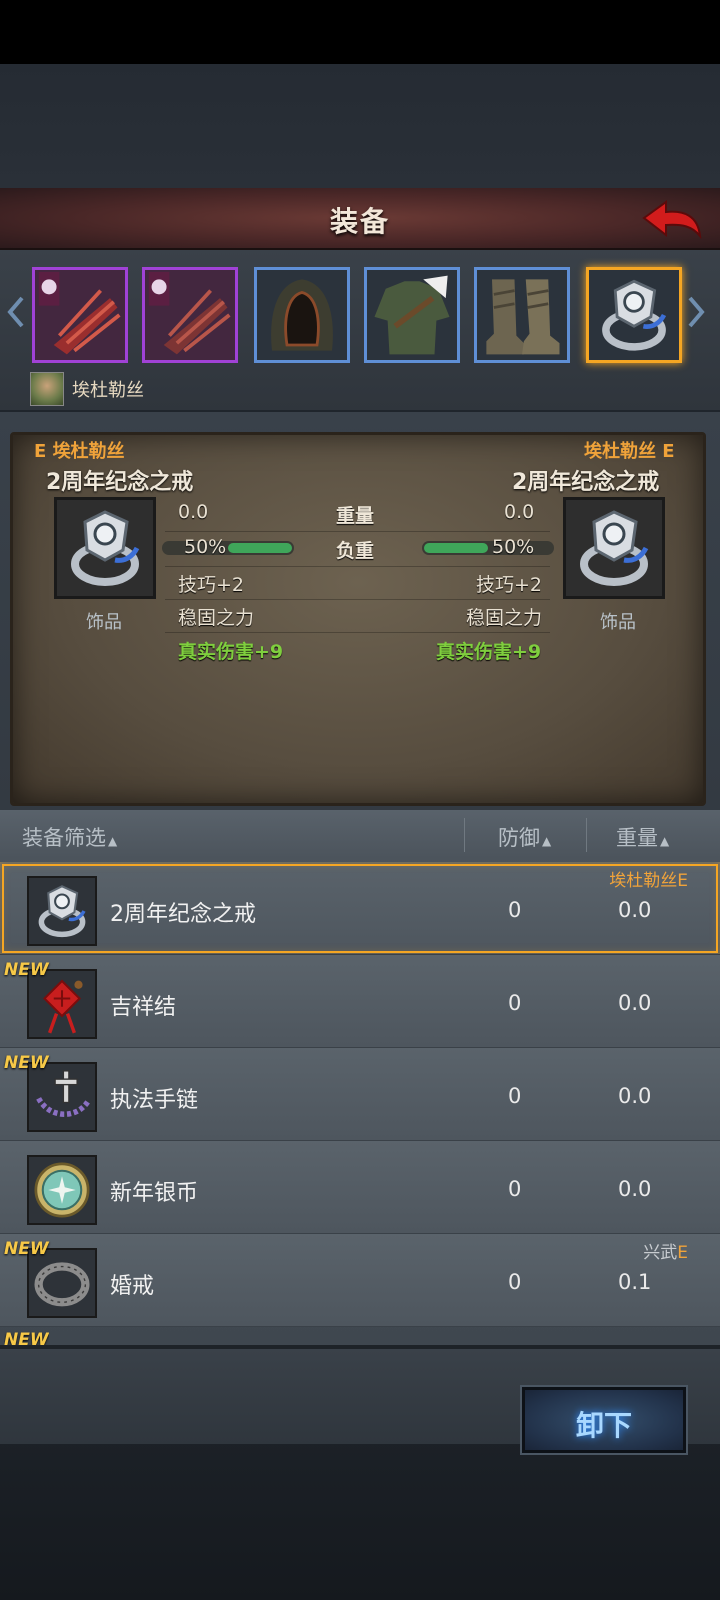 This screenshot has width=720, height=1600. I want to click on boots-icon, so click(522, 315).